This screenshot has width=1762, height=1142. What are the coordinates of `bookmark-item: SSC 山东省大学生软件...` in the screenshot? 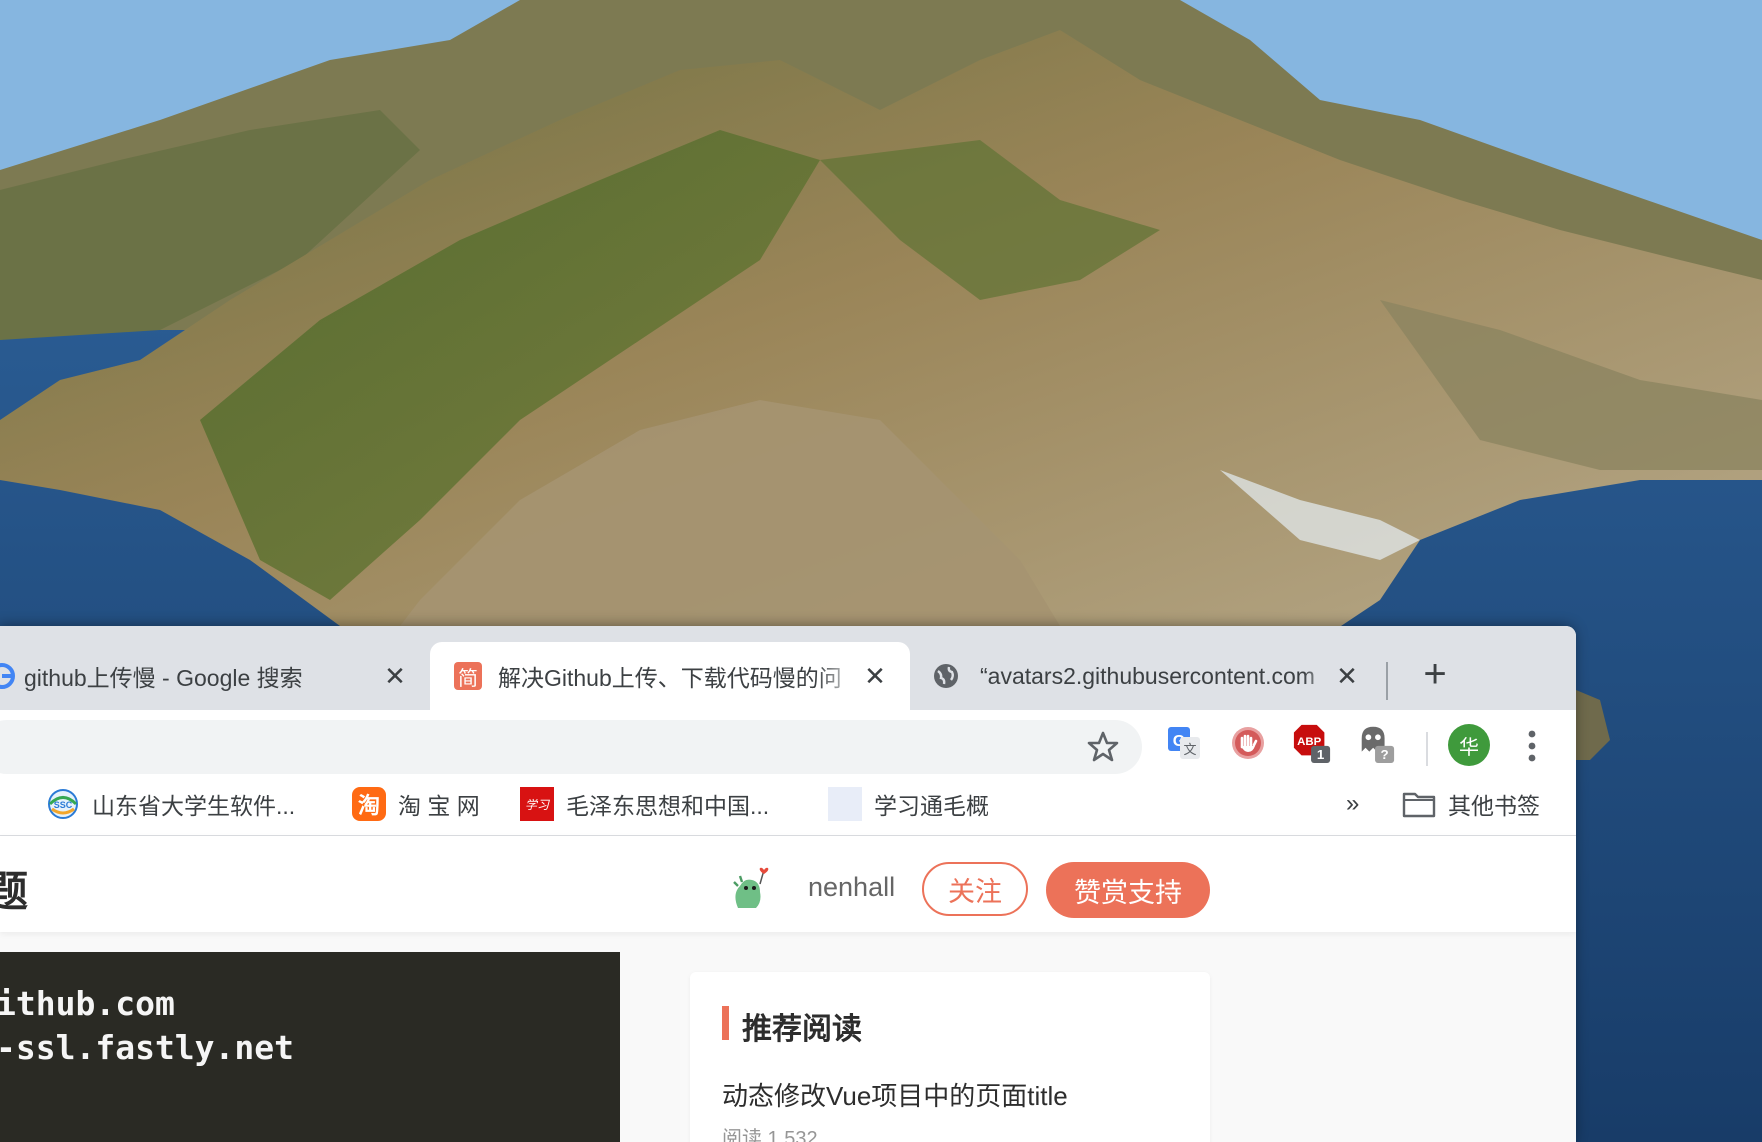 It's located at (170, 804).